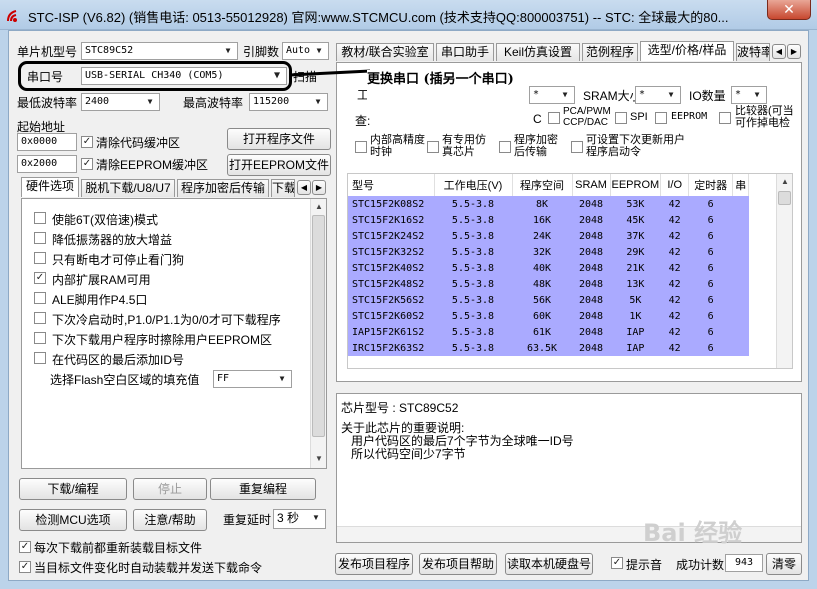  I want to click on pin-count-select: Auto ▼, so click(305, 51).